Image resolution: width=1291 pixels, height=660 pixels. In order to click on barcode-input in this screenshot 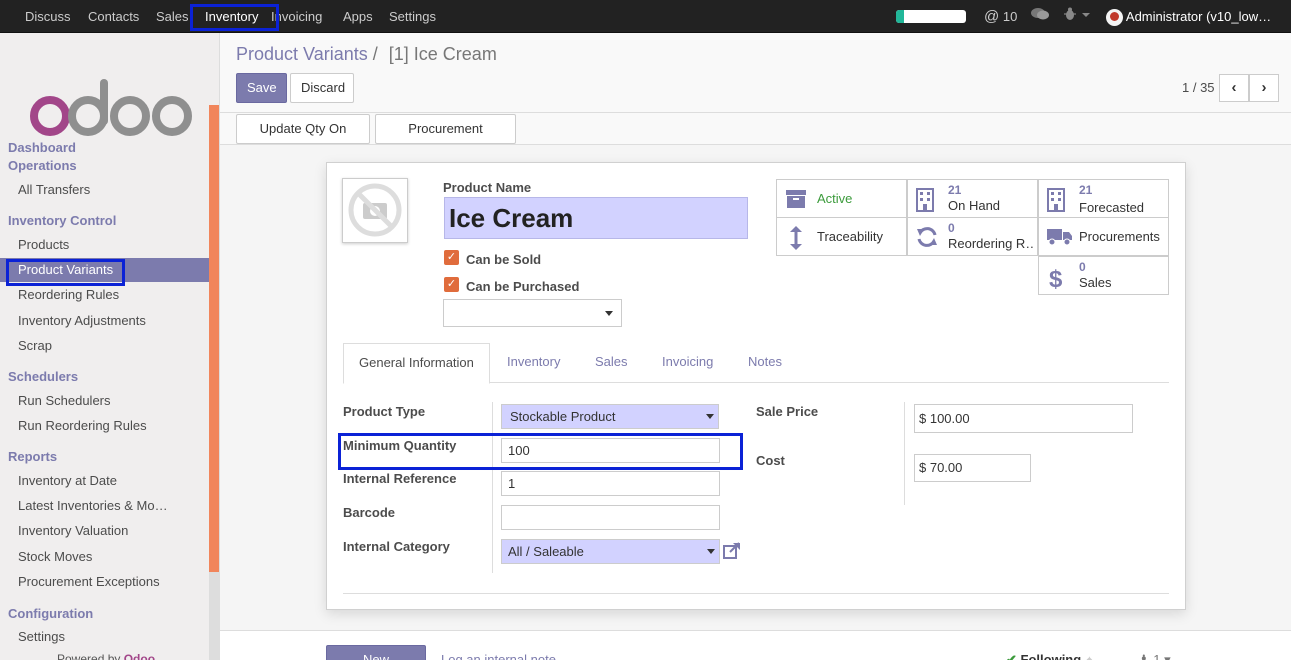, I will do `click(610, 517)`.